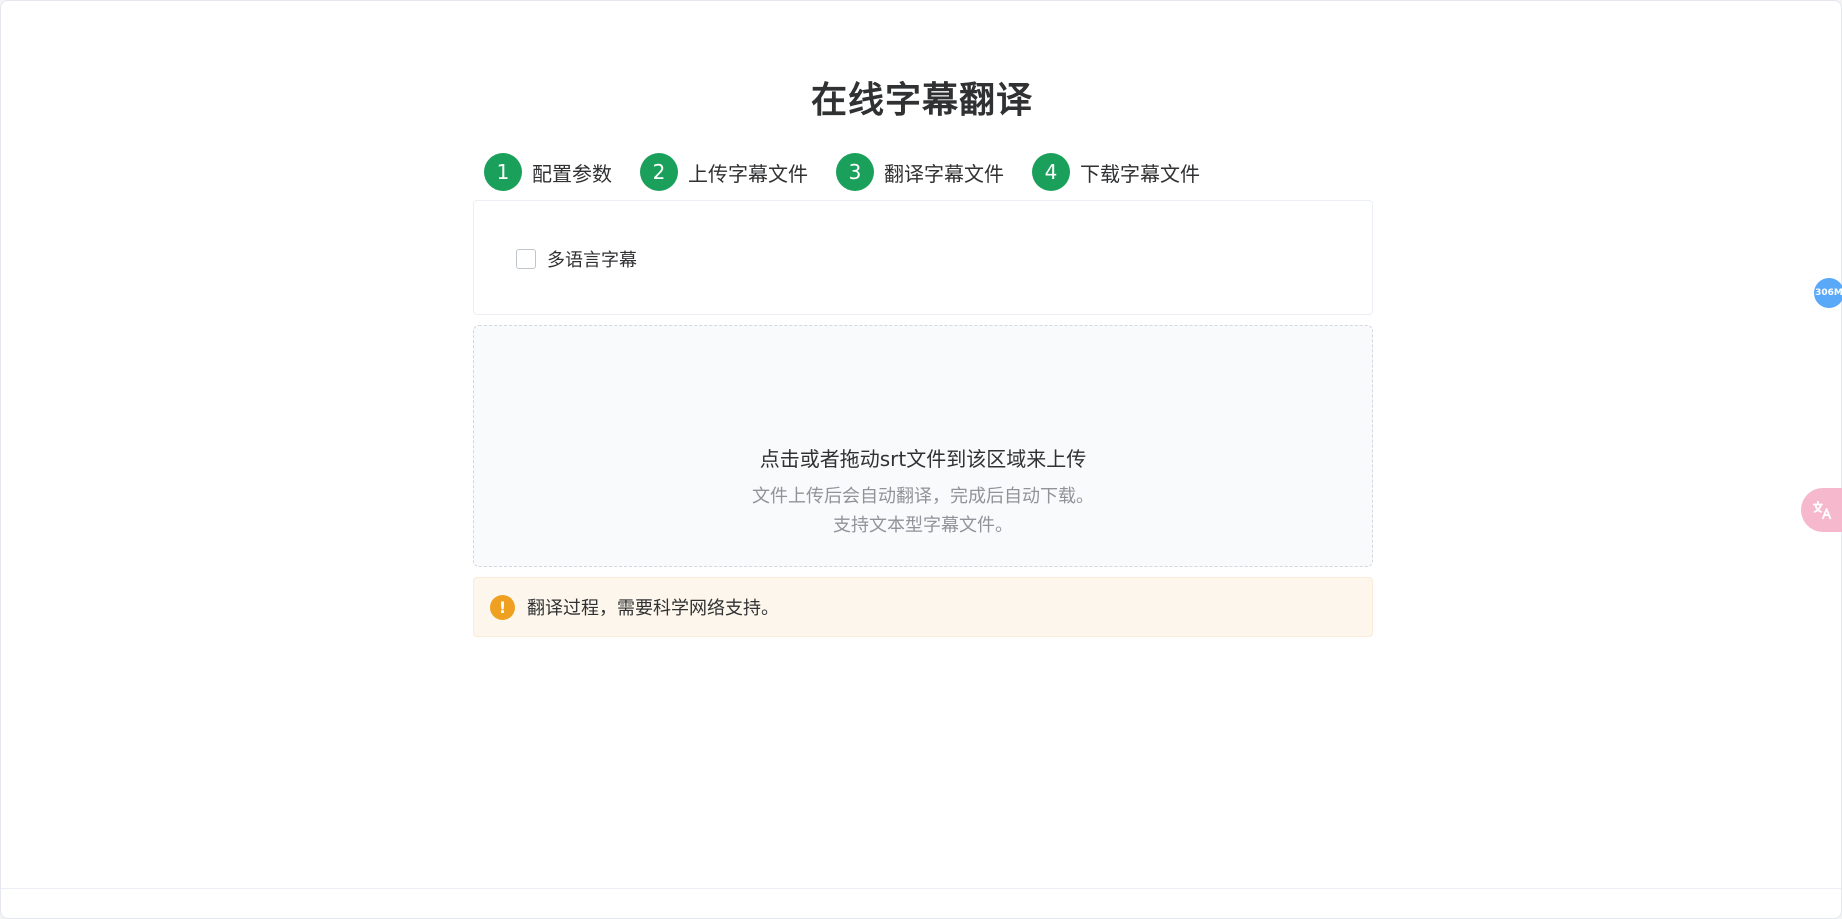 This screenshot has height=919, width=1842. Describe the element at coordinates (944, 173) in the screenshot. I see `step-label: 翻译字幕文件` at that location.